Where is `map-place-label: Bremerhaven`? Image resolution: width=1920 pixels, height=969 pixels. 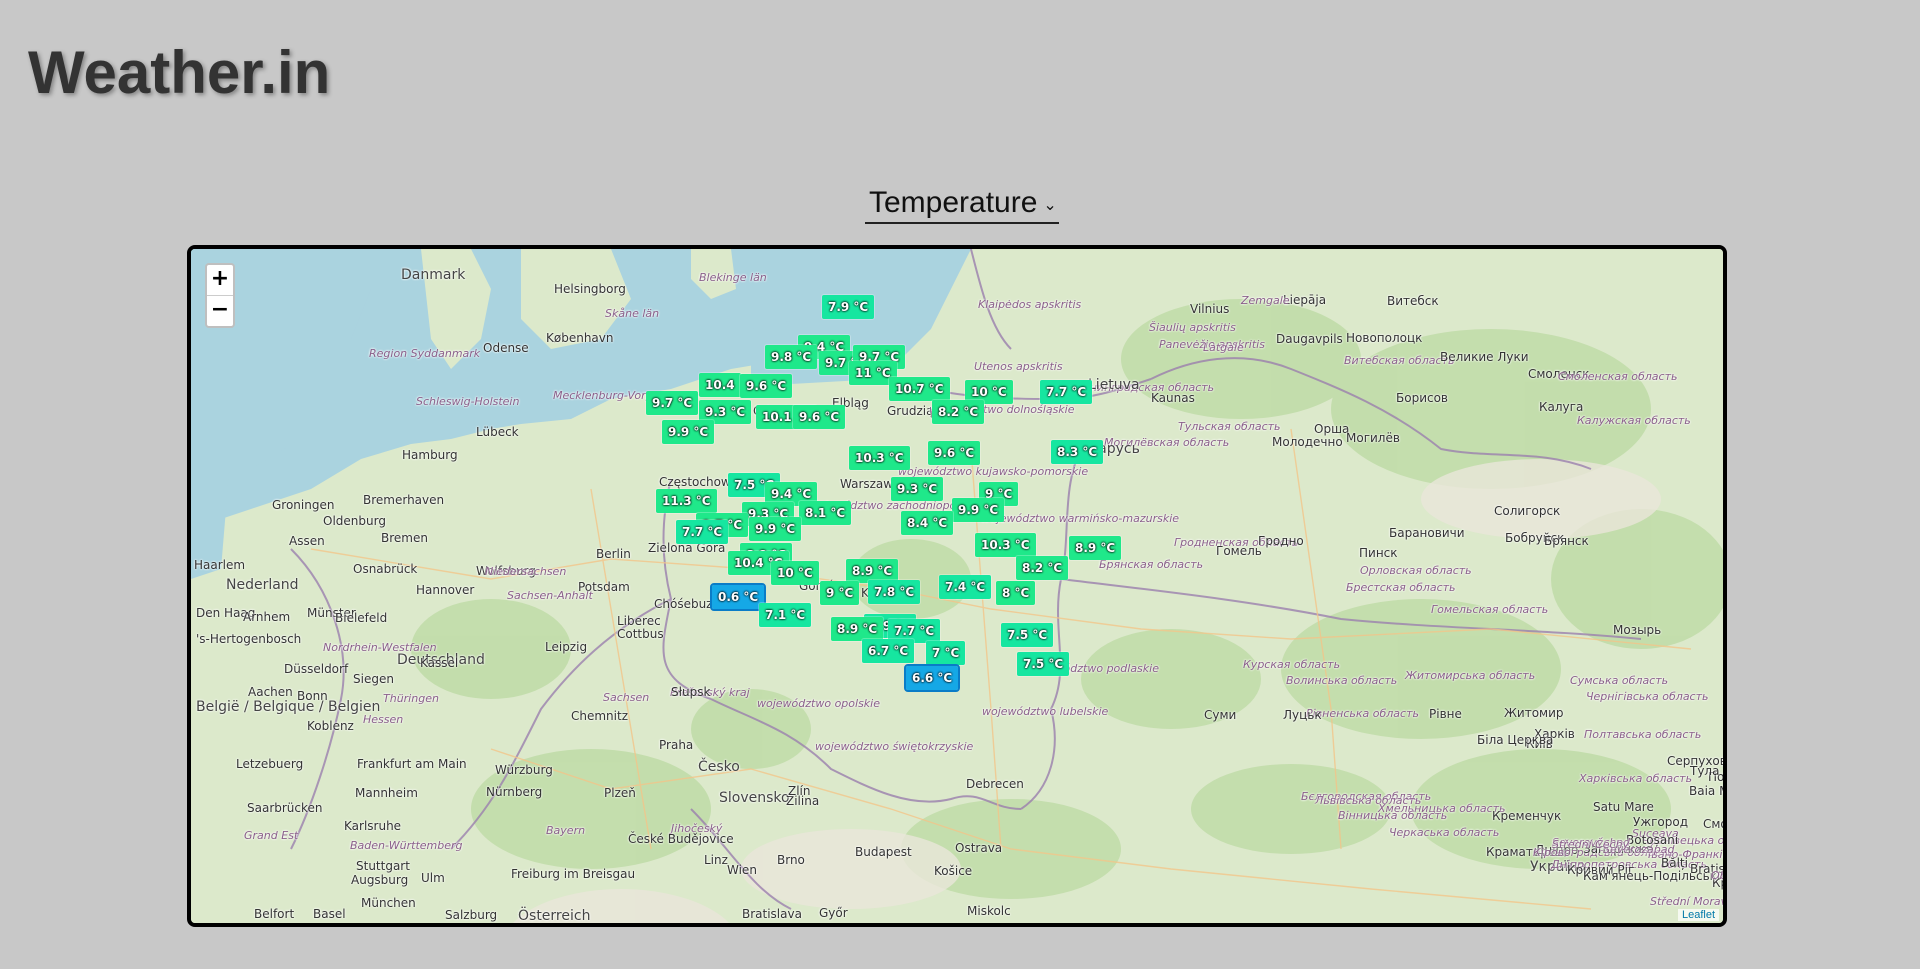
map-place-label: Bremerhaven is located at coordinates (404, 500).